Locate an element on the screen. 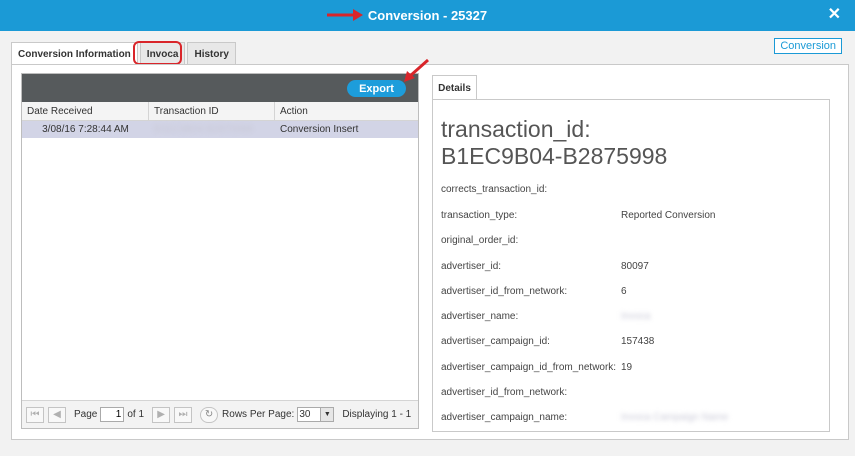  field-value: 157438 is located at coordinates (638, 341).